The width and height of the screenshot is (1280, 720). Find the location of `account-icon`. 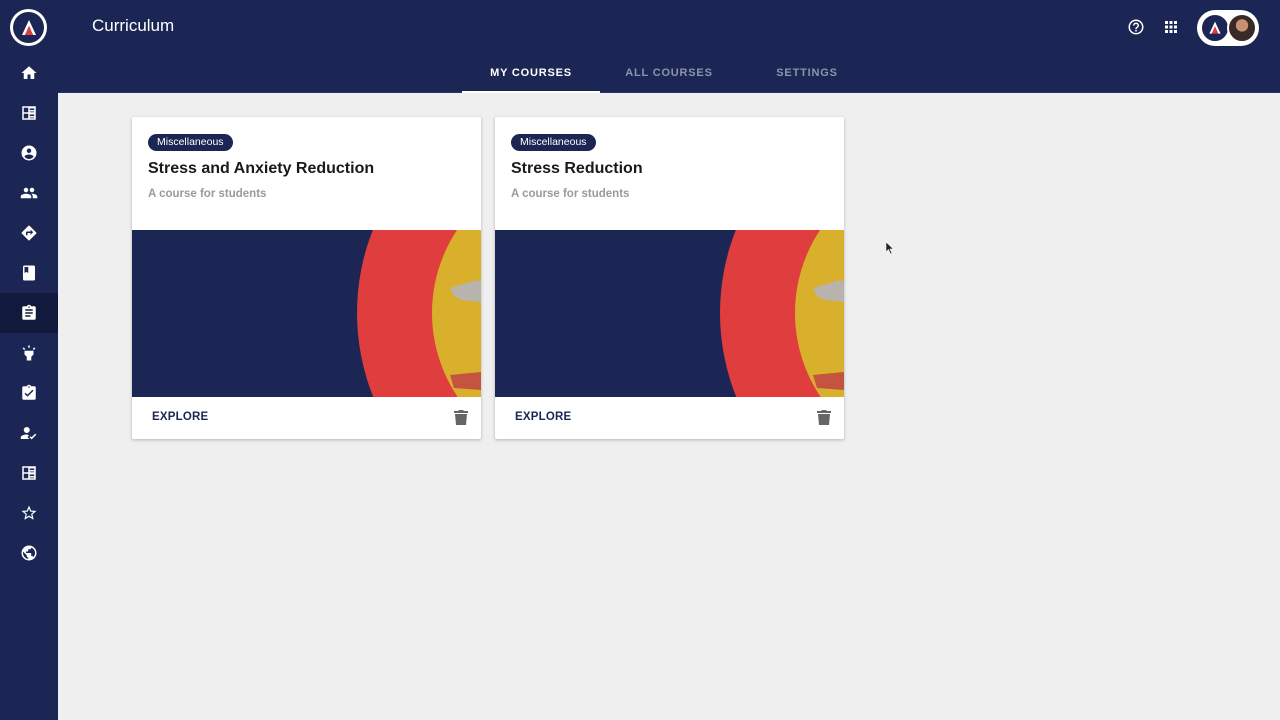

account-icon is located at coordinates (29, 153).